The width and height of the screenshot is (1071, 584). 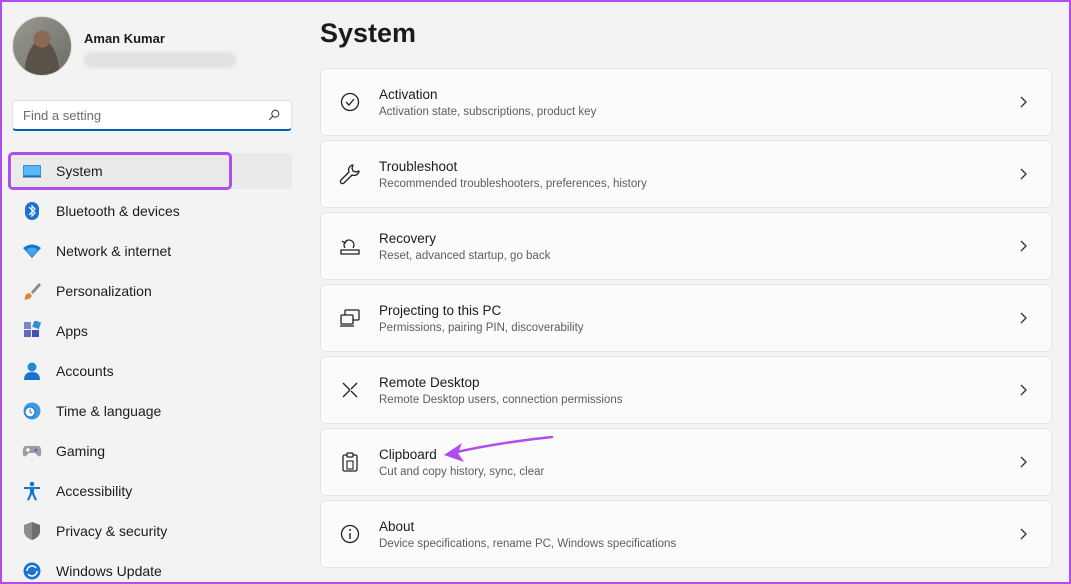 I want to click on sidebar-item-bluetooth: Bluetooth & devices, so click(x=152, y=211).